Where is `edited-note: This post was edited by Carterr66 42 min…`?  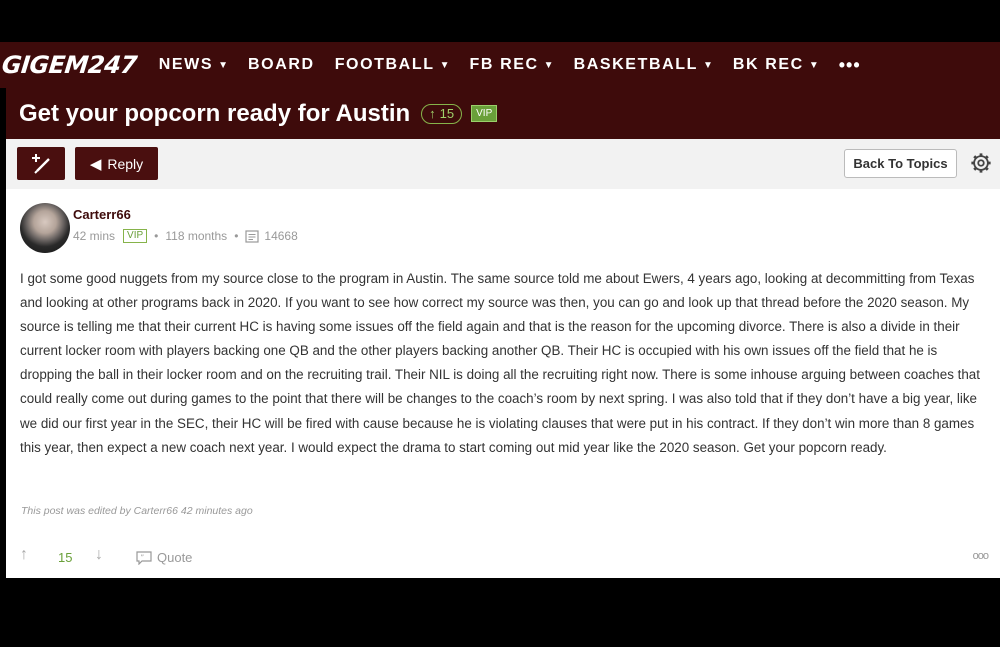 edited-note: This post was edited by Carterr66 42 min… is located at coordinates (137, 511).